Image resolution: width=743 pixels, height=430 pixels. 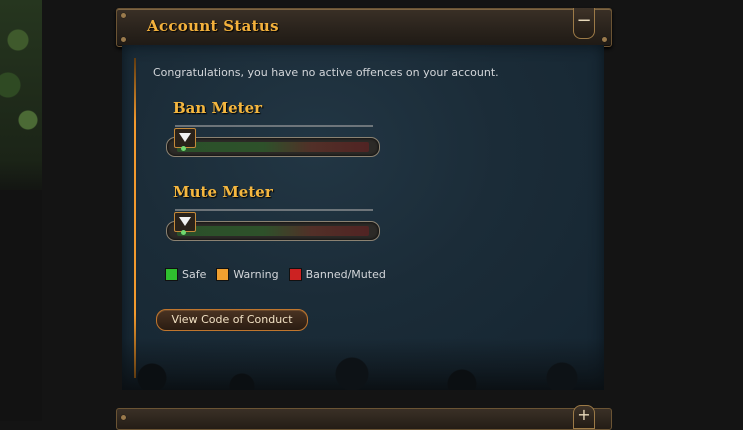 I want to click on panel-title: Account Status, so click(x=213, y=26).